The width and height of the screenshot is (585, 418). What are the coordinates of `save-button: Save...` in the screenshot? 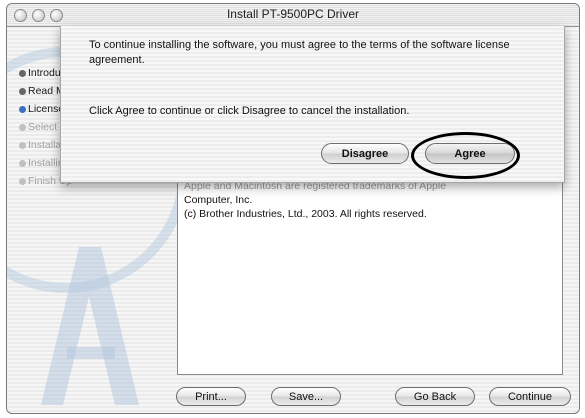 It's located at (306, 396).